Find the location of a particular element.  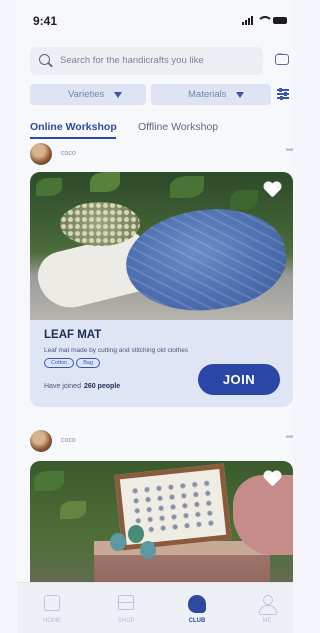

tab-online-workshop: Online Workshop is located at coordinates (73, 130).